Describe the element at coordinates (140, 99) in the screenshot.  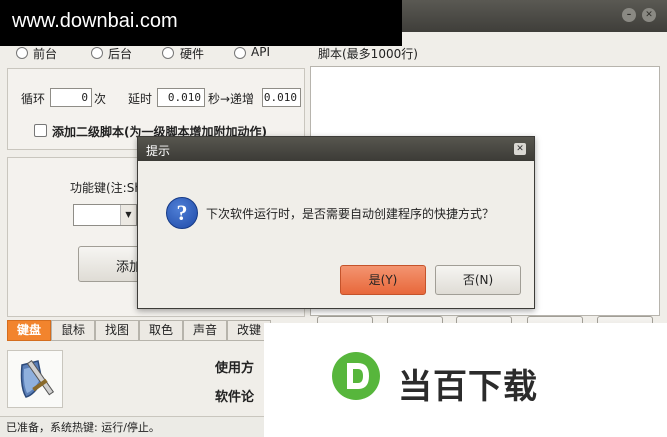
I see `delay-label: 延时` at that location.